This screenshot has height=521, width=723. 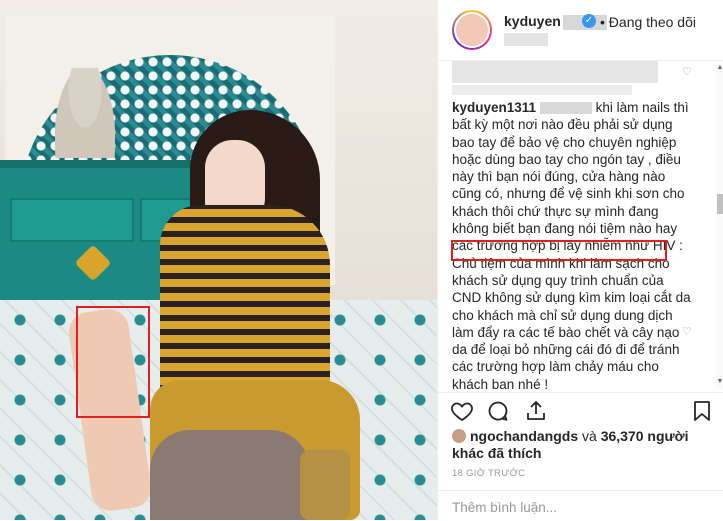 What do you see at coordinates (85, 113) in the screenshot?
I see `photo-buddha-statue` at bounding box center [85, 113].